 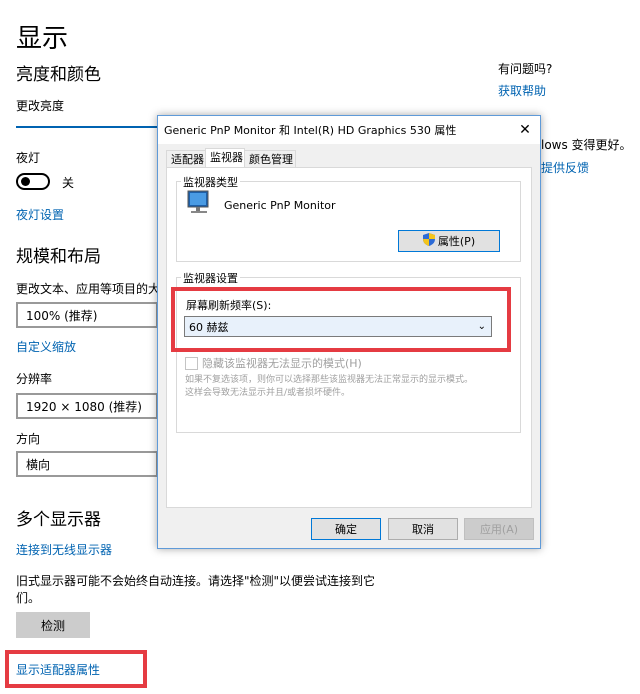 What do you see at coordinates (346, 529) in the screenshot?
I see `ok-button: 确定` at bounding box center [346, 529].